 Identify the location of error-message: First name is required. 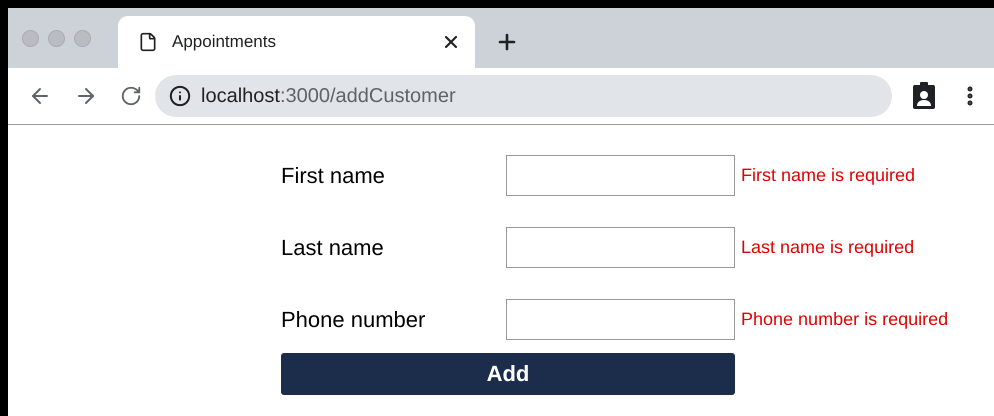
(828, 175).